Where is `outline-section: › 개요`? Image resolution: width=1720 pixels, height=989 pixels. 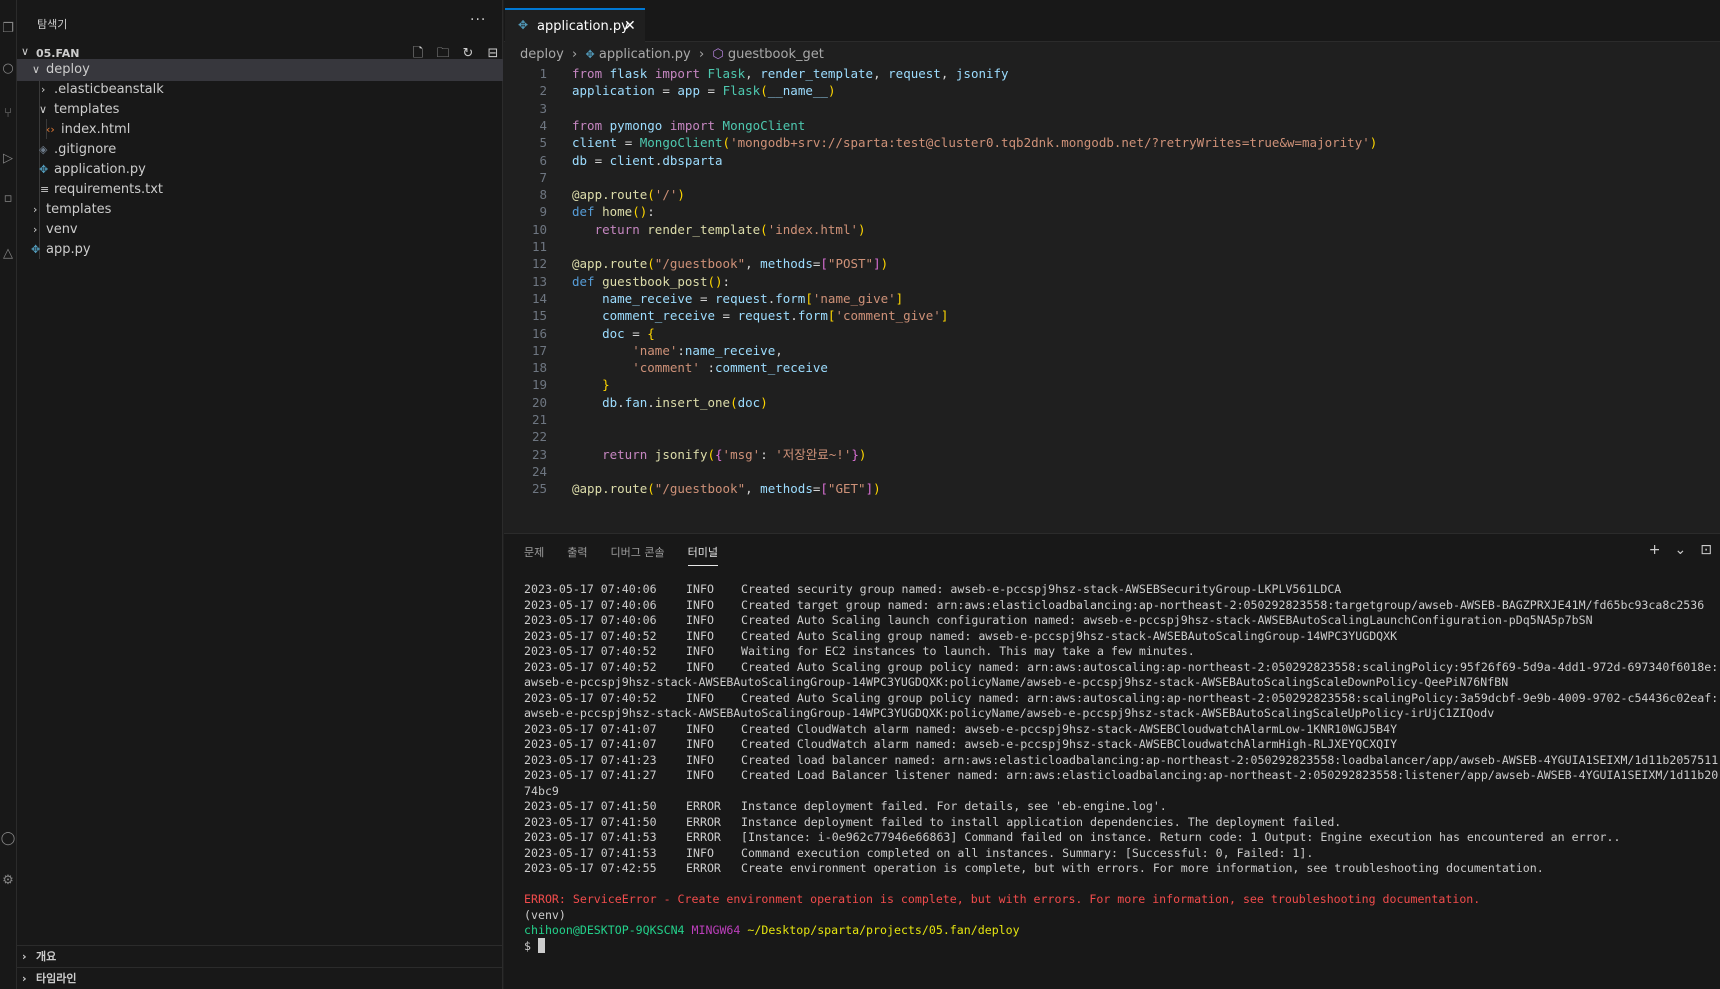
outline-section: › 개요 is located at coordinates (260, 956).